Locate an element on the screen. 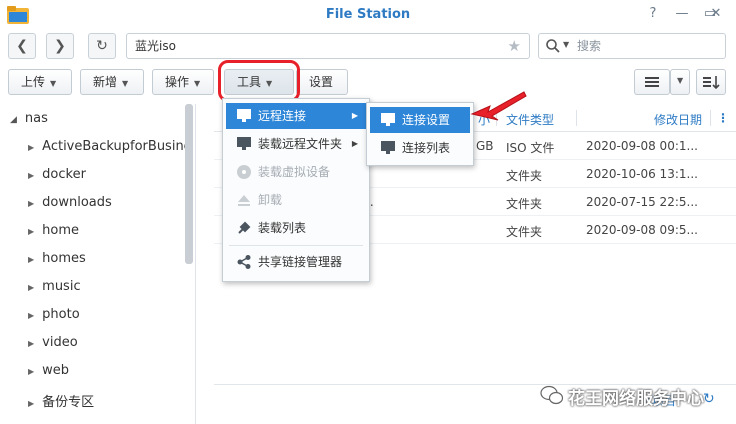 The width and height of the screenshot is (736, 424). sidebar-item: ▶ home is located at coordinates (53, 230).